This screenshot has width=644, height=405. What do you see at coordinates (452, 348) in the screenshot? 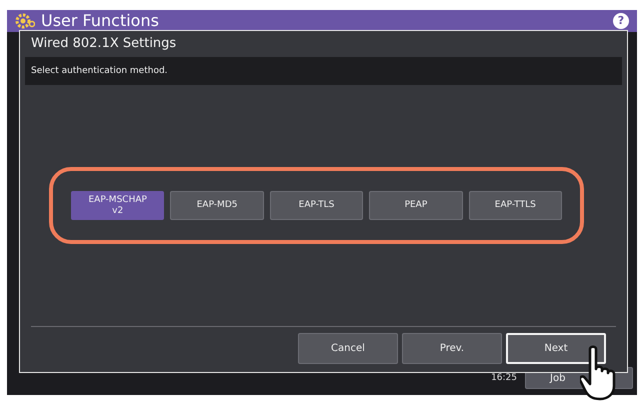
I see `dialog-button: Prev.` at bounding box center [452, 348].